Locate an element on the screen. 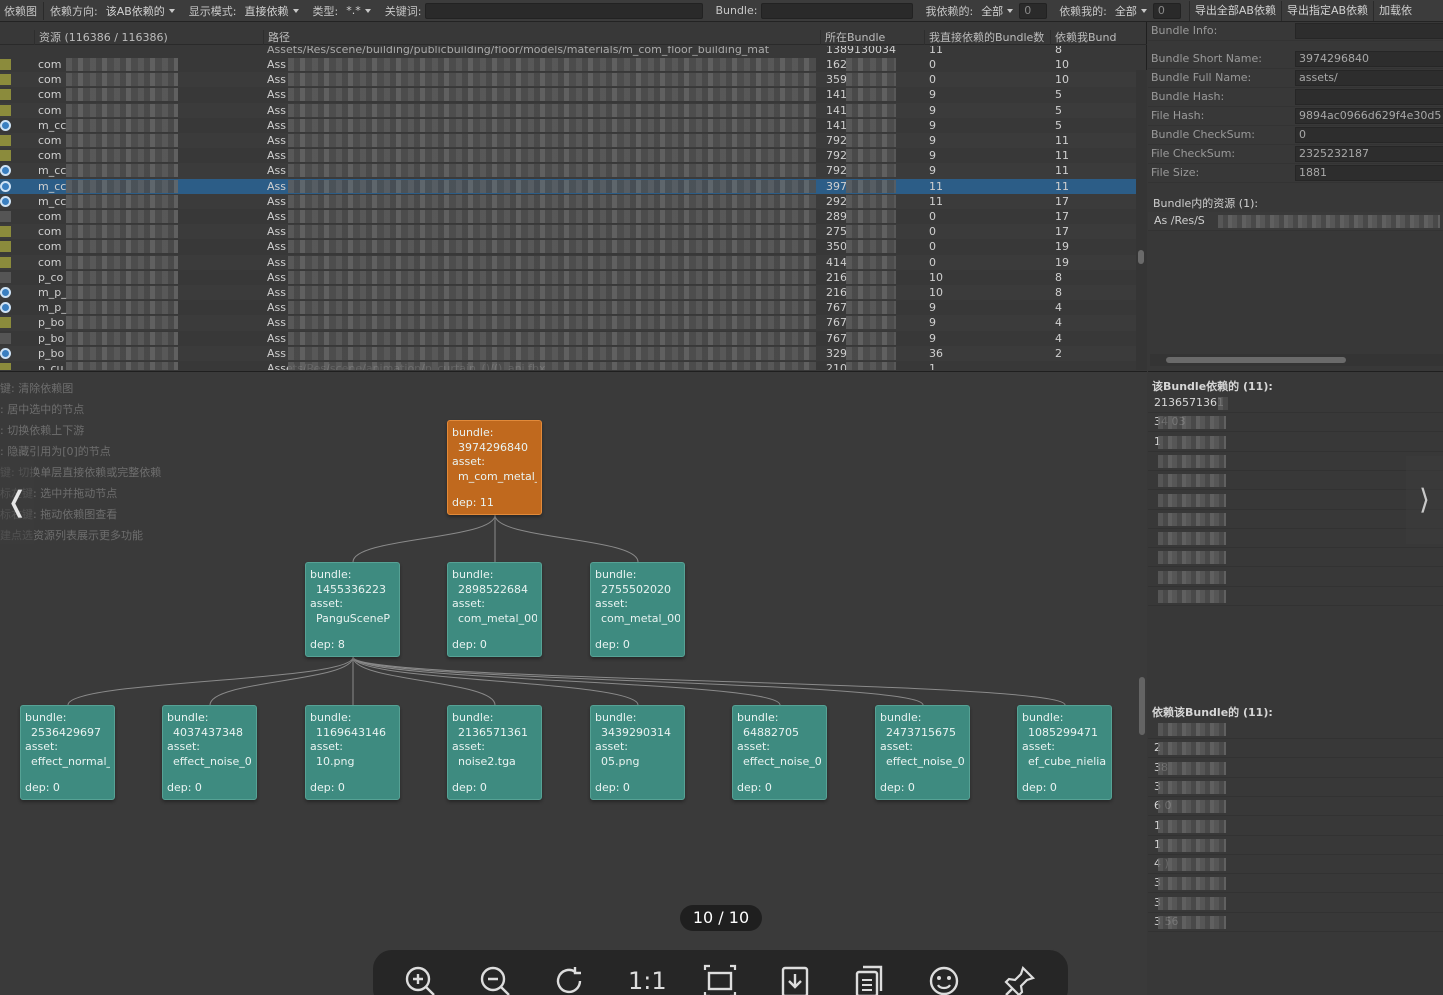 Image resolution: width=1443 pixels, height=995 pixels. info-field-value: 1881 is located at coordinates (1369, 173).